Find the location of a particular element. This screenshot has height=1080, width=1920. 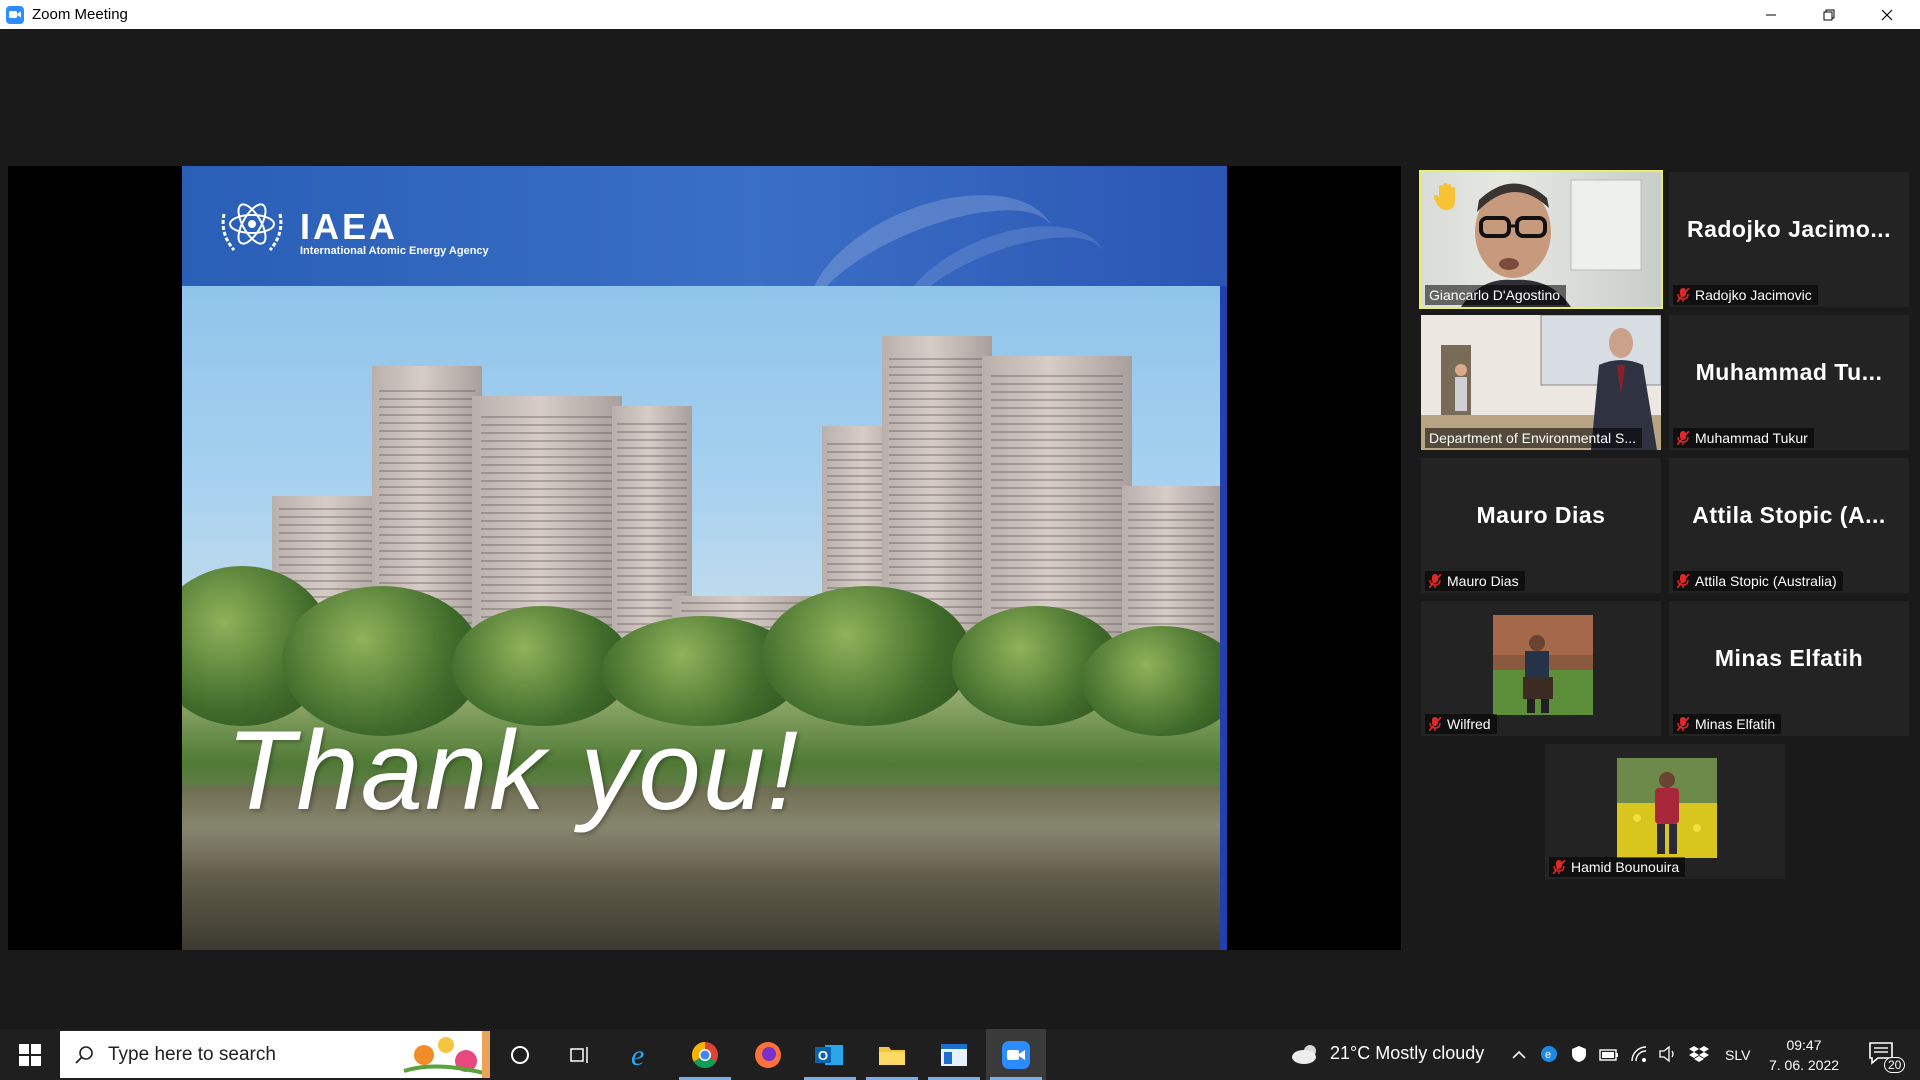

chrome-icon is located at coordinates (704, 1054).